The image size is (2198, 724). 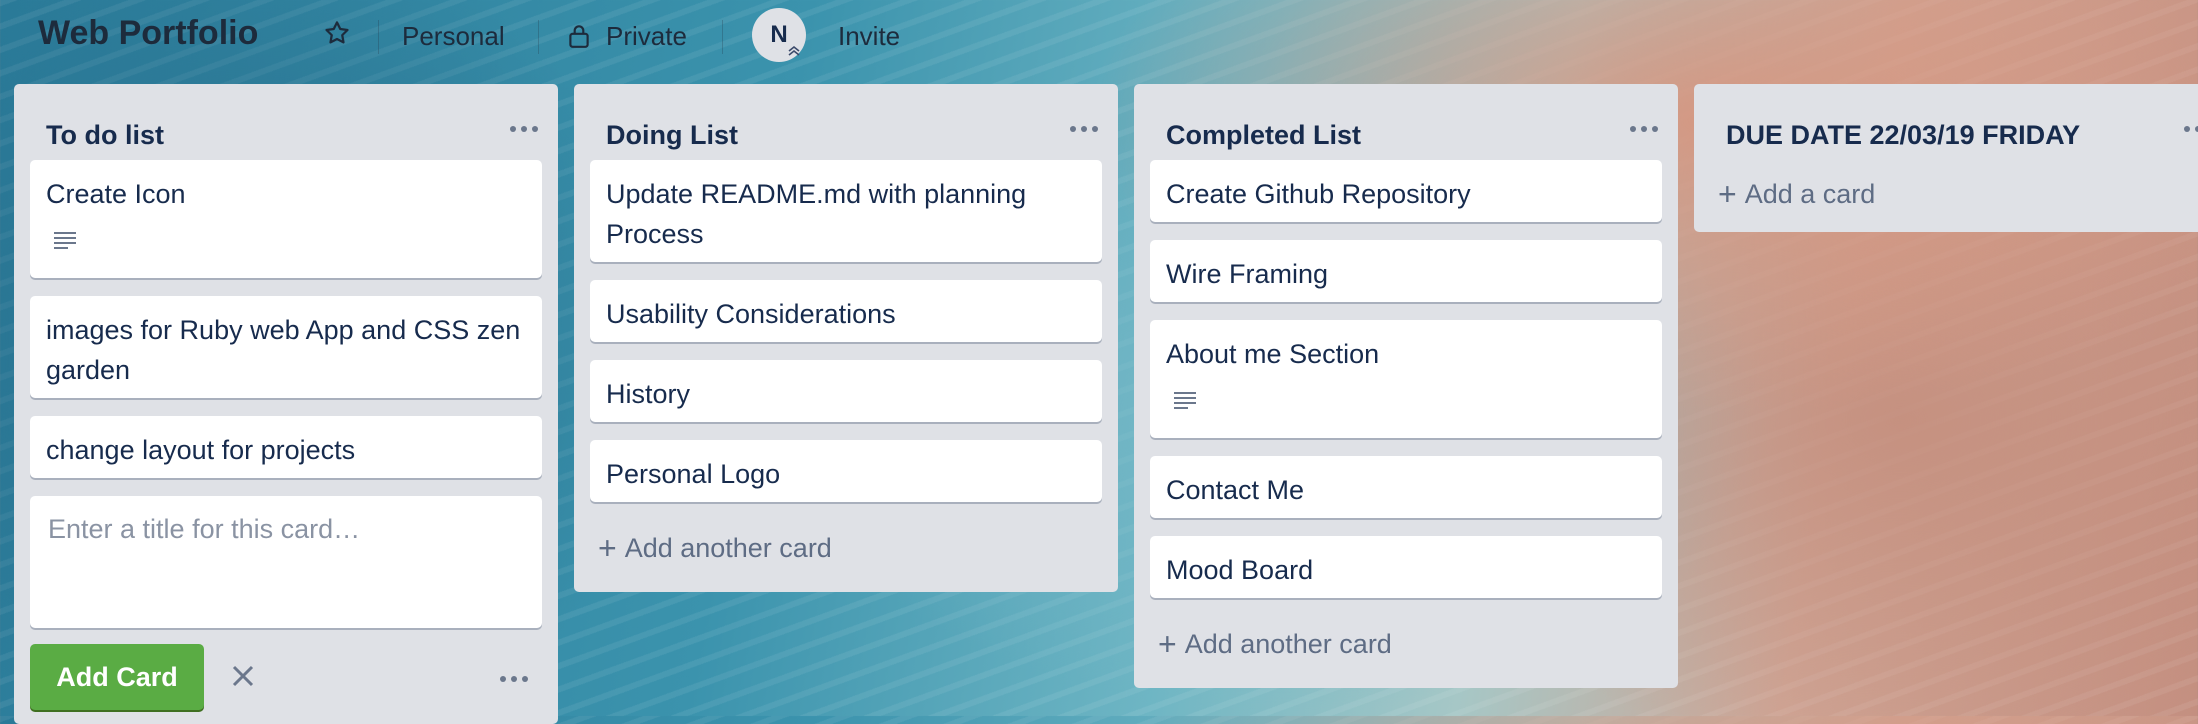 What do you see at coordinates (1235, 490) in the screenshot?
I see `card-title: Contact Me` at bounding box center [1235, 490].